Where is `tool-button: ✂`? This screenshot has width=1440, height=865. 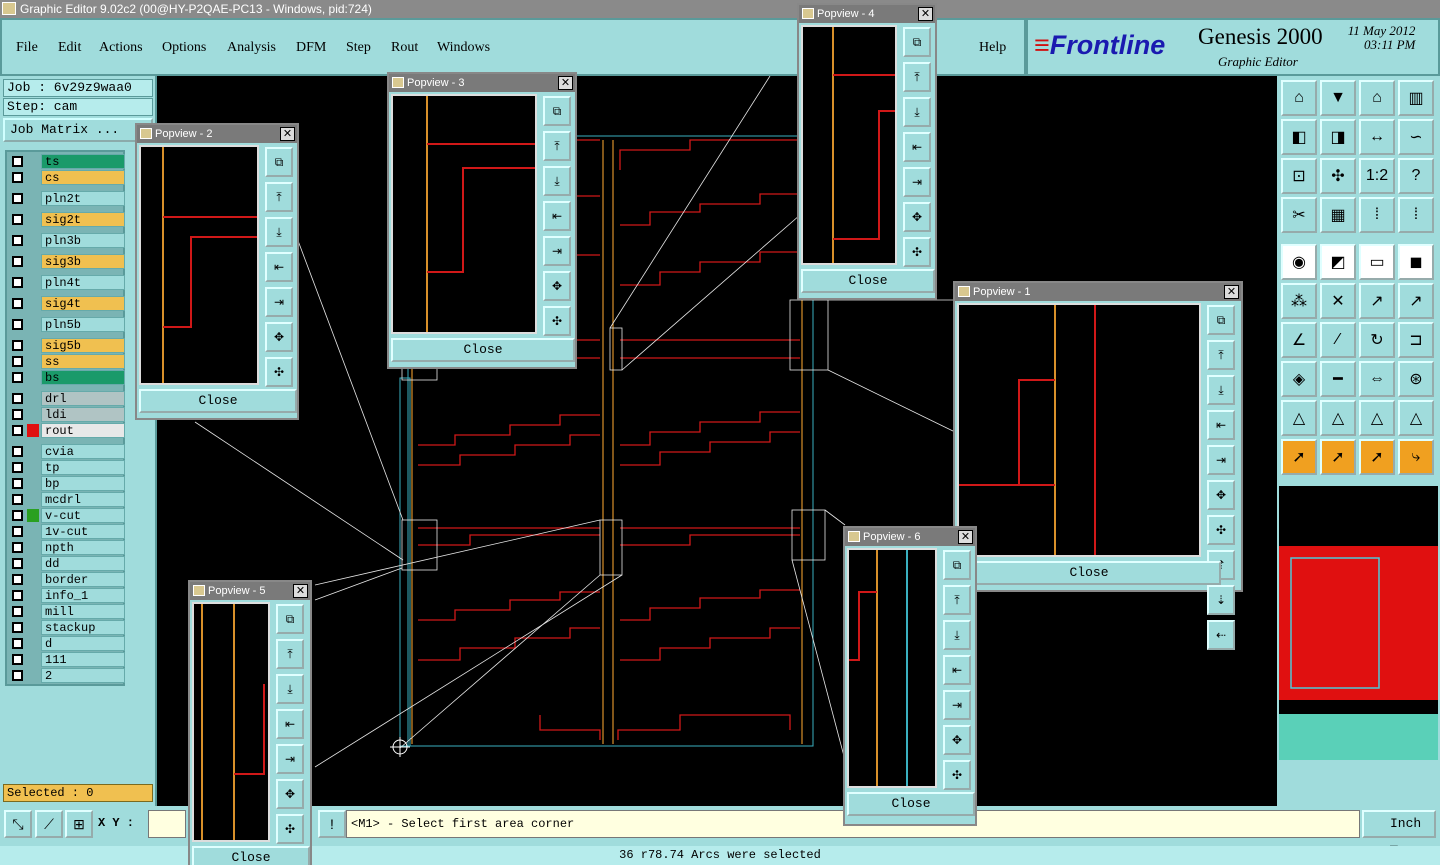
tool-button: ✂ is located at coordinates (1299, 215).